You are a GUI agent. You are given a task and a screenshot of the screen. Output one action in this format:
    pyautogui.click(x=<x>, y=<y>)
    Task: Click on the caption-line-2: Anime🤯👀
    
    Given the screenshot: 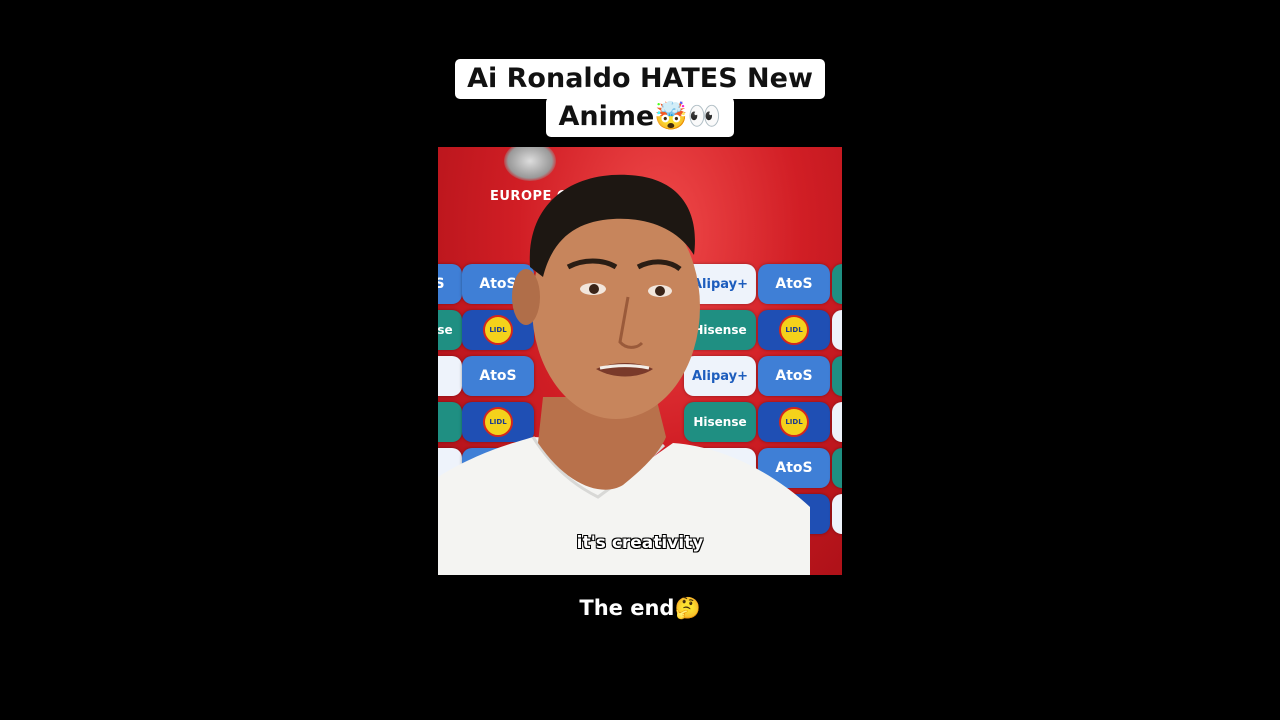 What is the action you would take?
    pyautogui.click(x=640, y=117)
    